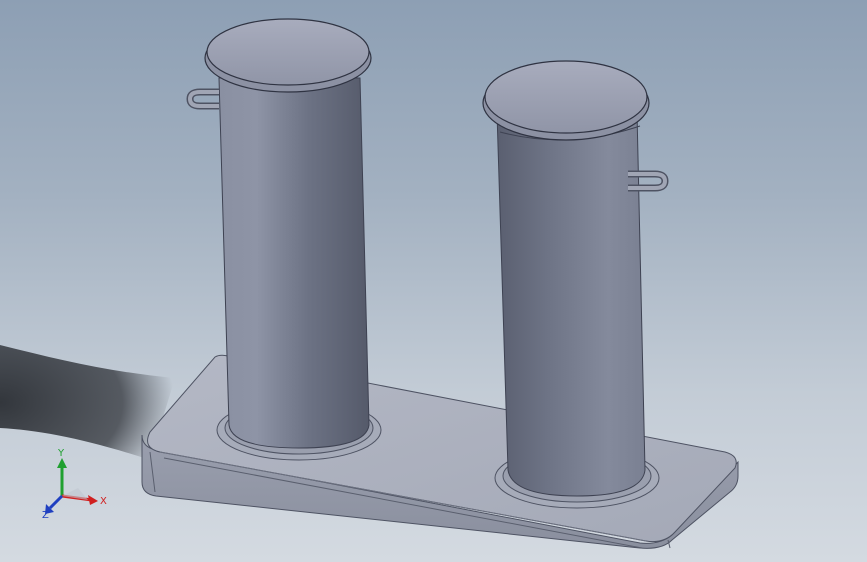 The image size is (867, 562). I want to click on triad-y-label: Y, so click(61, 453).